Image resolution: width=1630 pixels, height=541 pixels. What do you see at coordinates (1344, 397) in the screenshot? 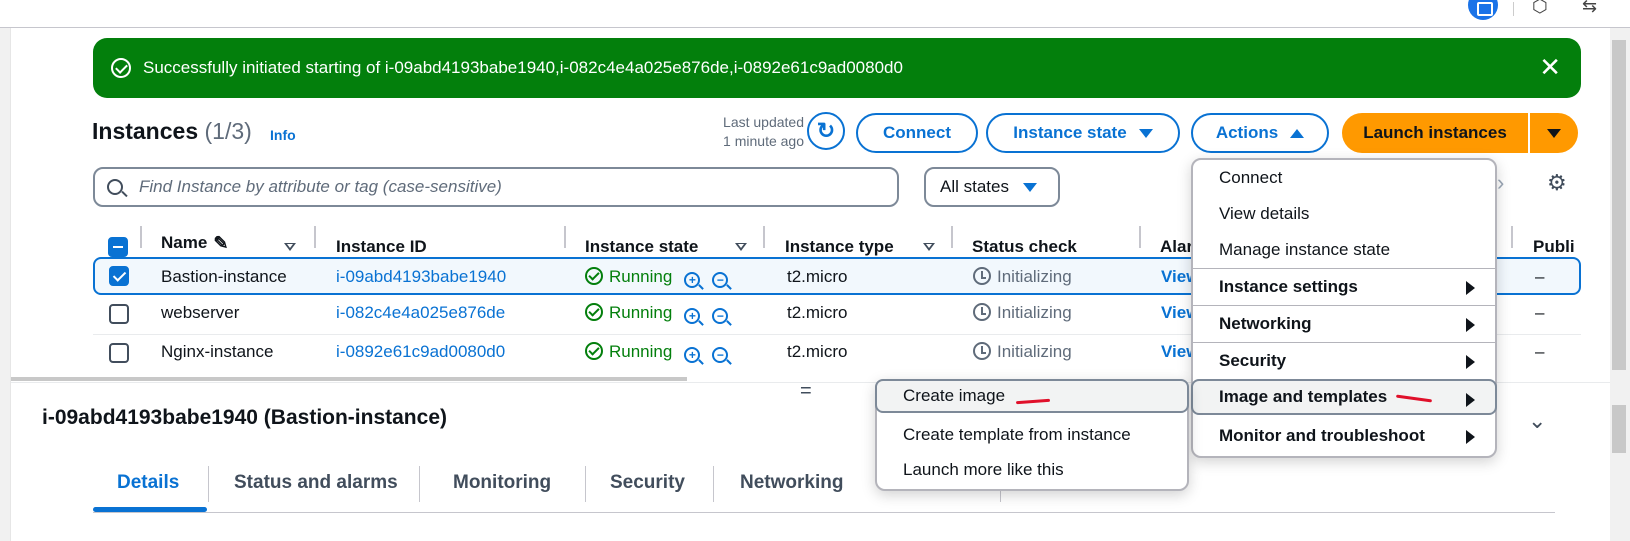
I see `menu-item-image-and-templates: Image and templates` at bounding box center [1344, 397].